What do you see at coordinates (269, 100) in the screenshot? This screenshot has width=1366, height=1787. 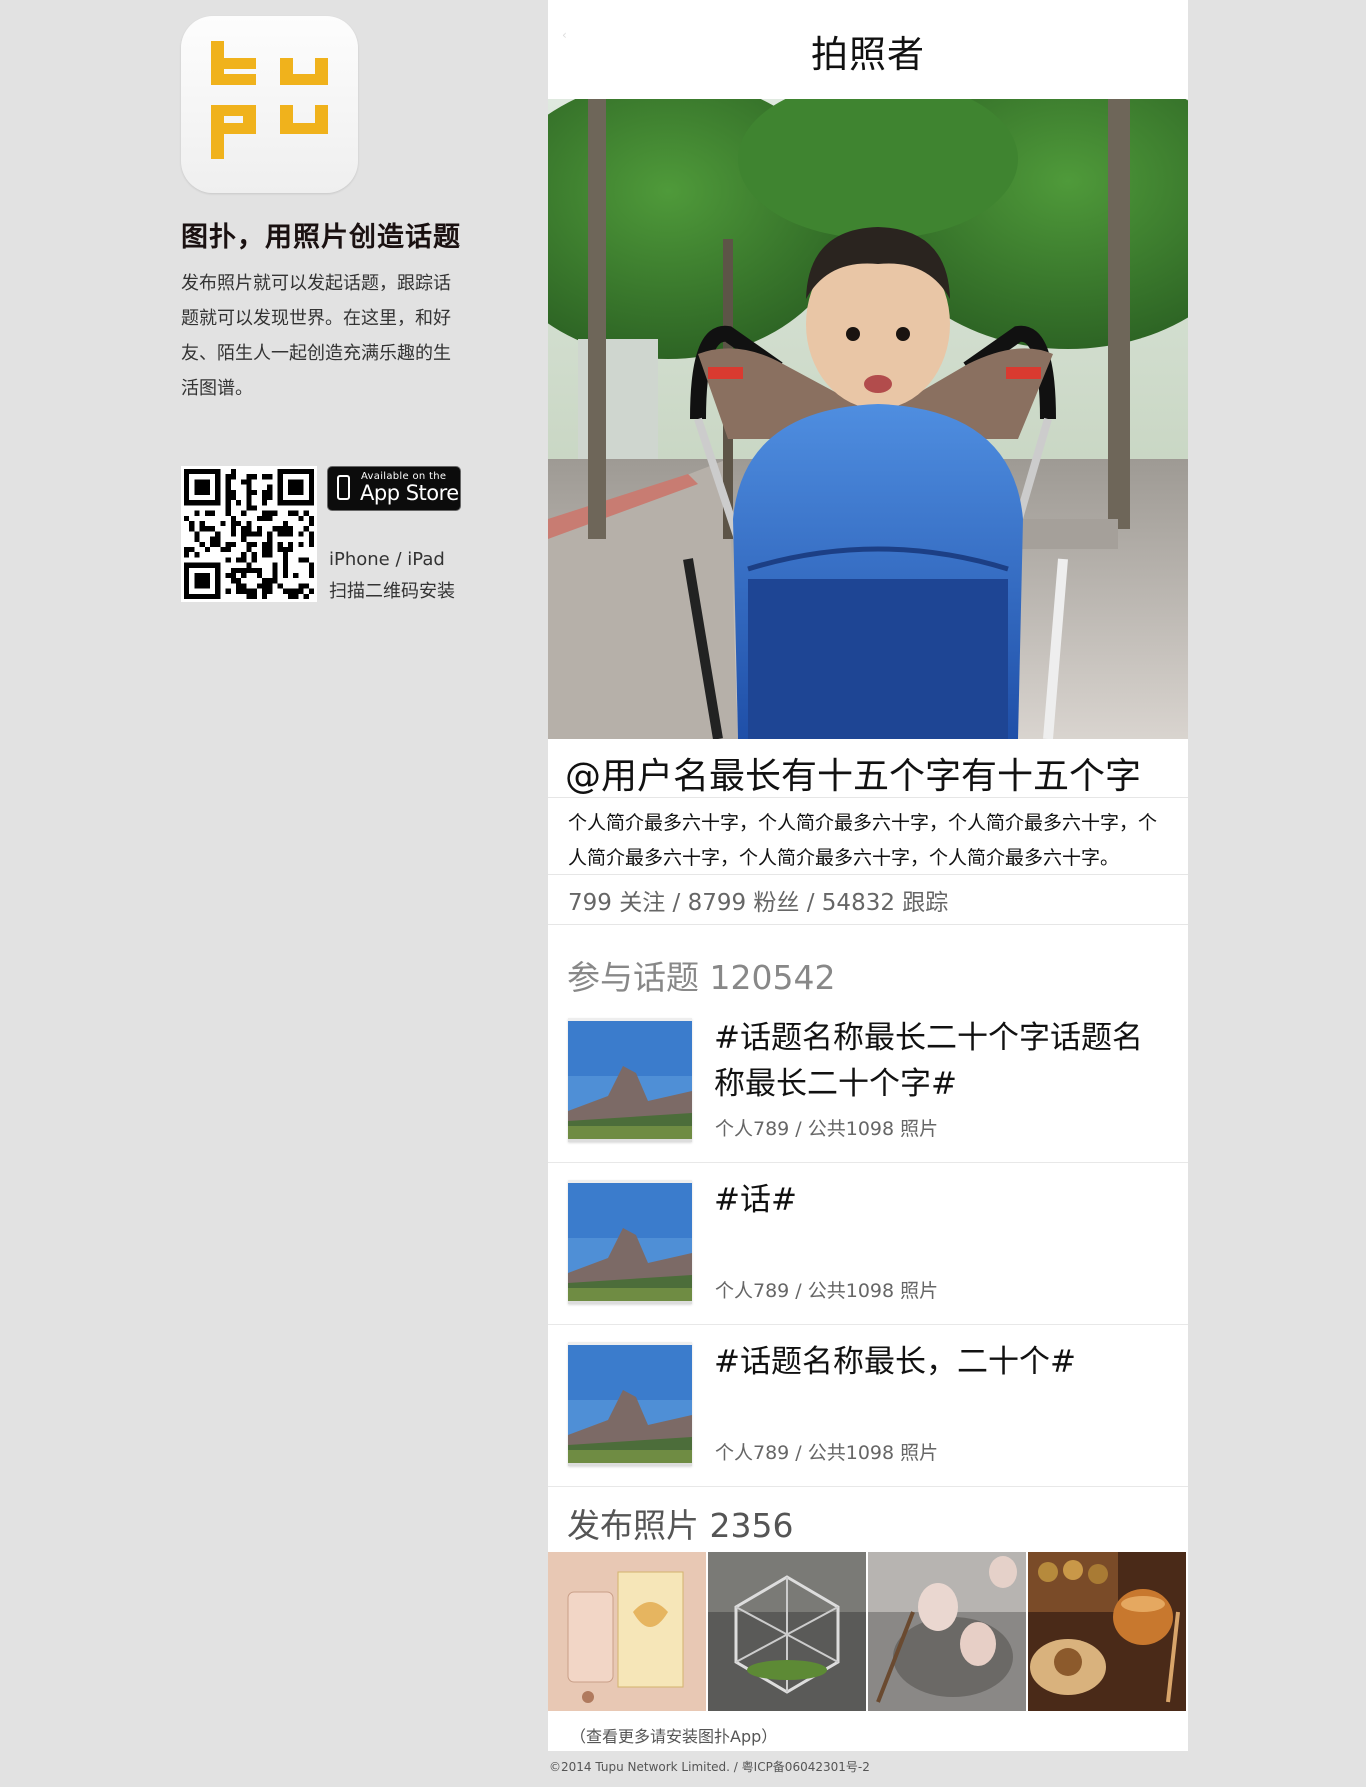 I see `tupu-logo-mark` at bounding box center [269, 100].